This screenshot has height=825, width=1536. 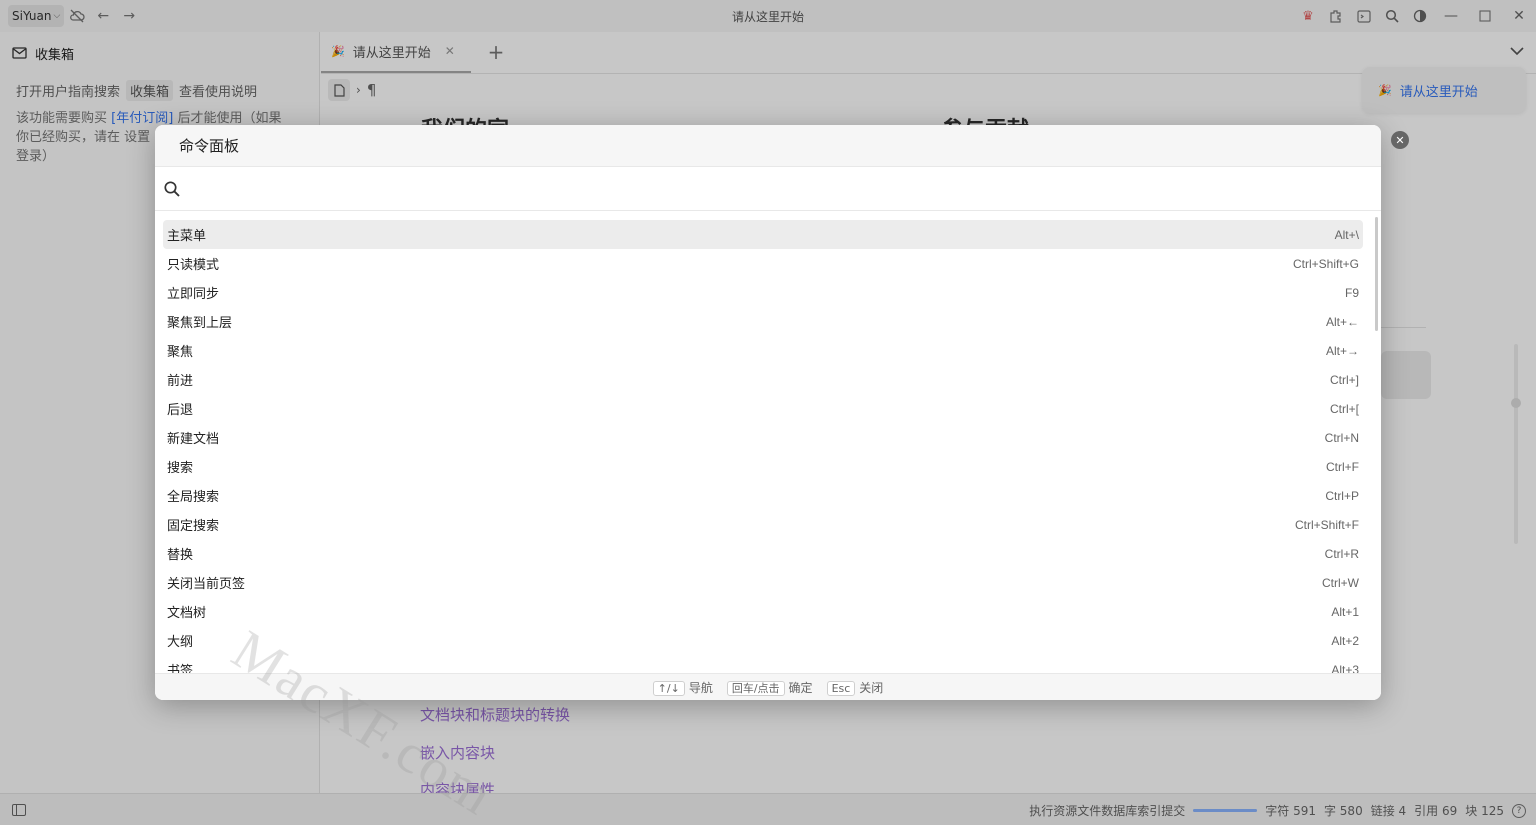 I want to click on command-shortcut: Alt+1, so click(x=1345, y=611).